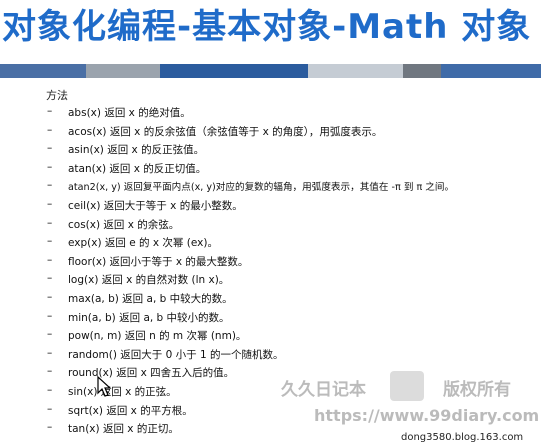  What do you see at coordinates (151, 373) in the screenshot?
I see `method-description: round(x) 返回 x 四舍五入后的值。` at bounding box center [151, 373].